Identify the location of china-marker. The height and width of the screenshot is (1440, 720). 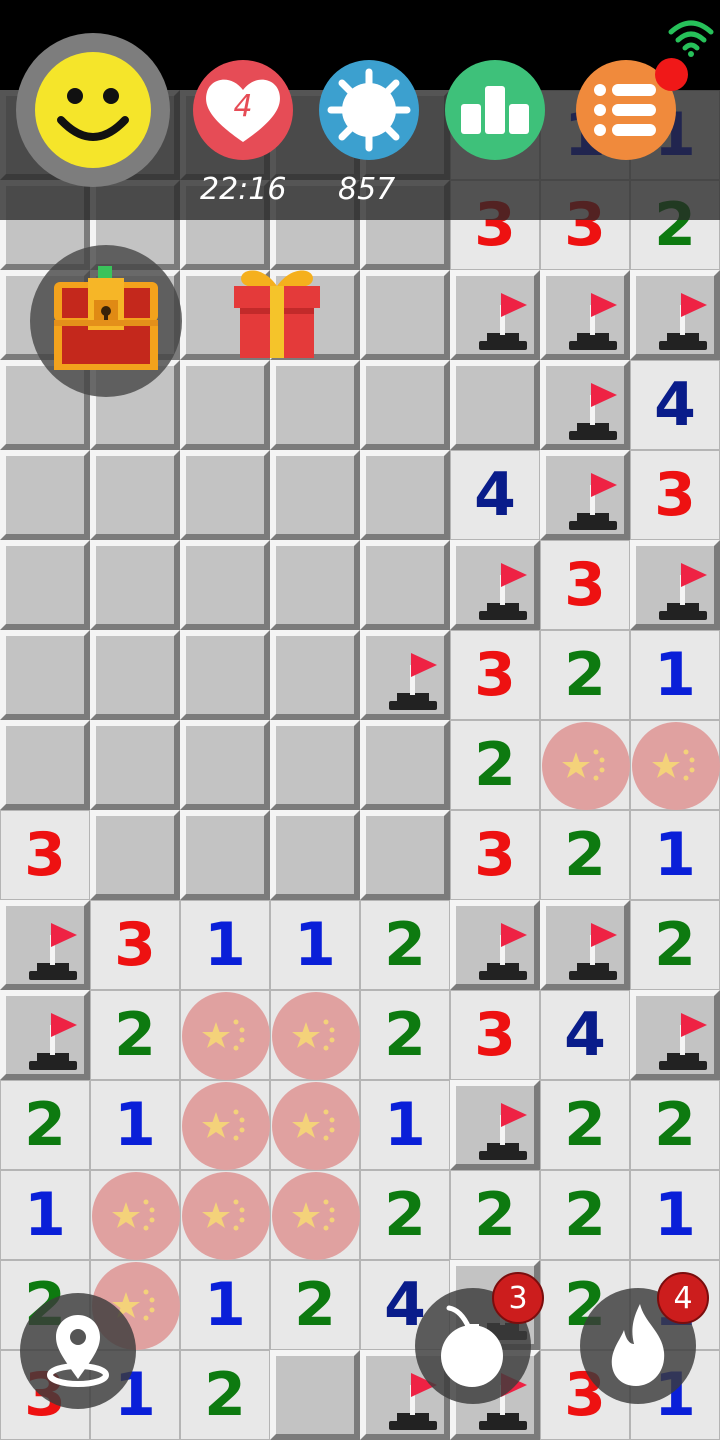
(676, 766).